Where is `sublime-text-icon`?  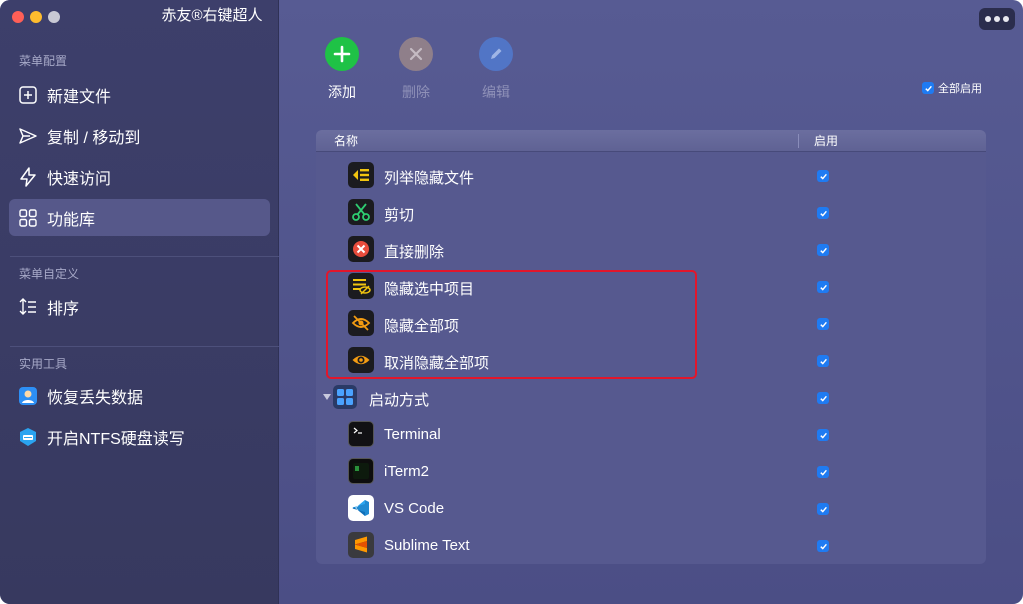
sublime-text-icon is located at coordinates (361, 545).